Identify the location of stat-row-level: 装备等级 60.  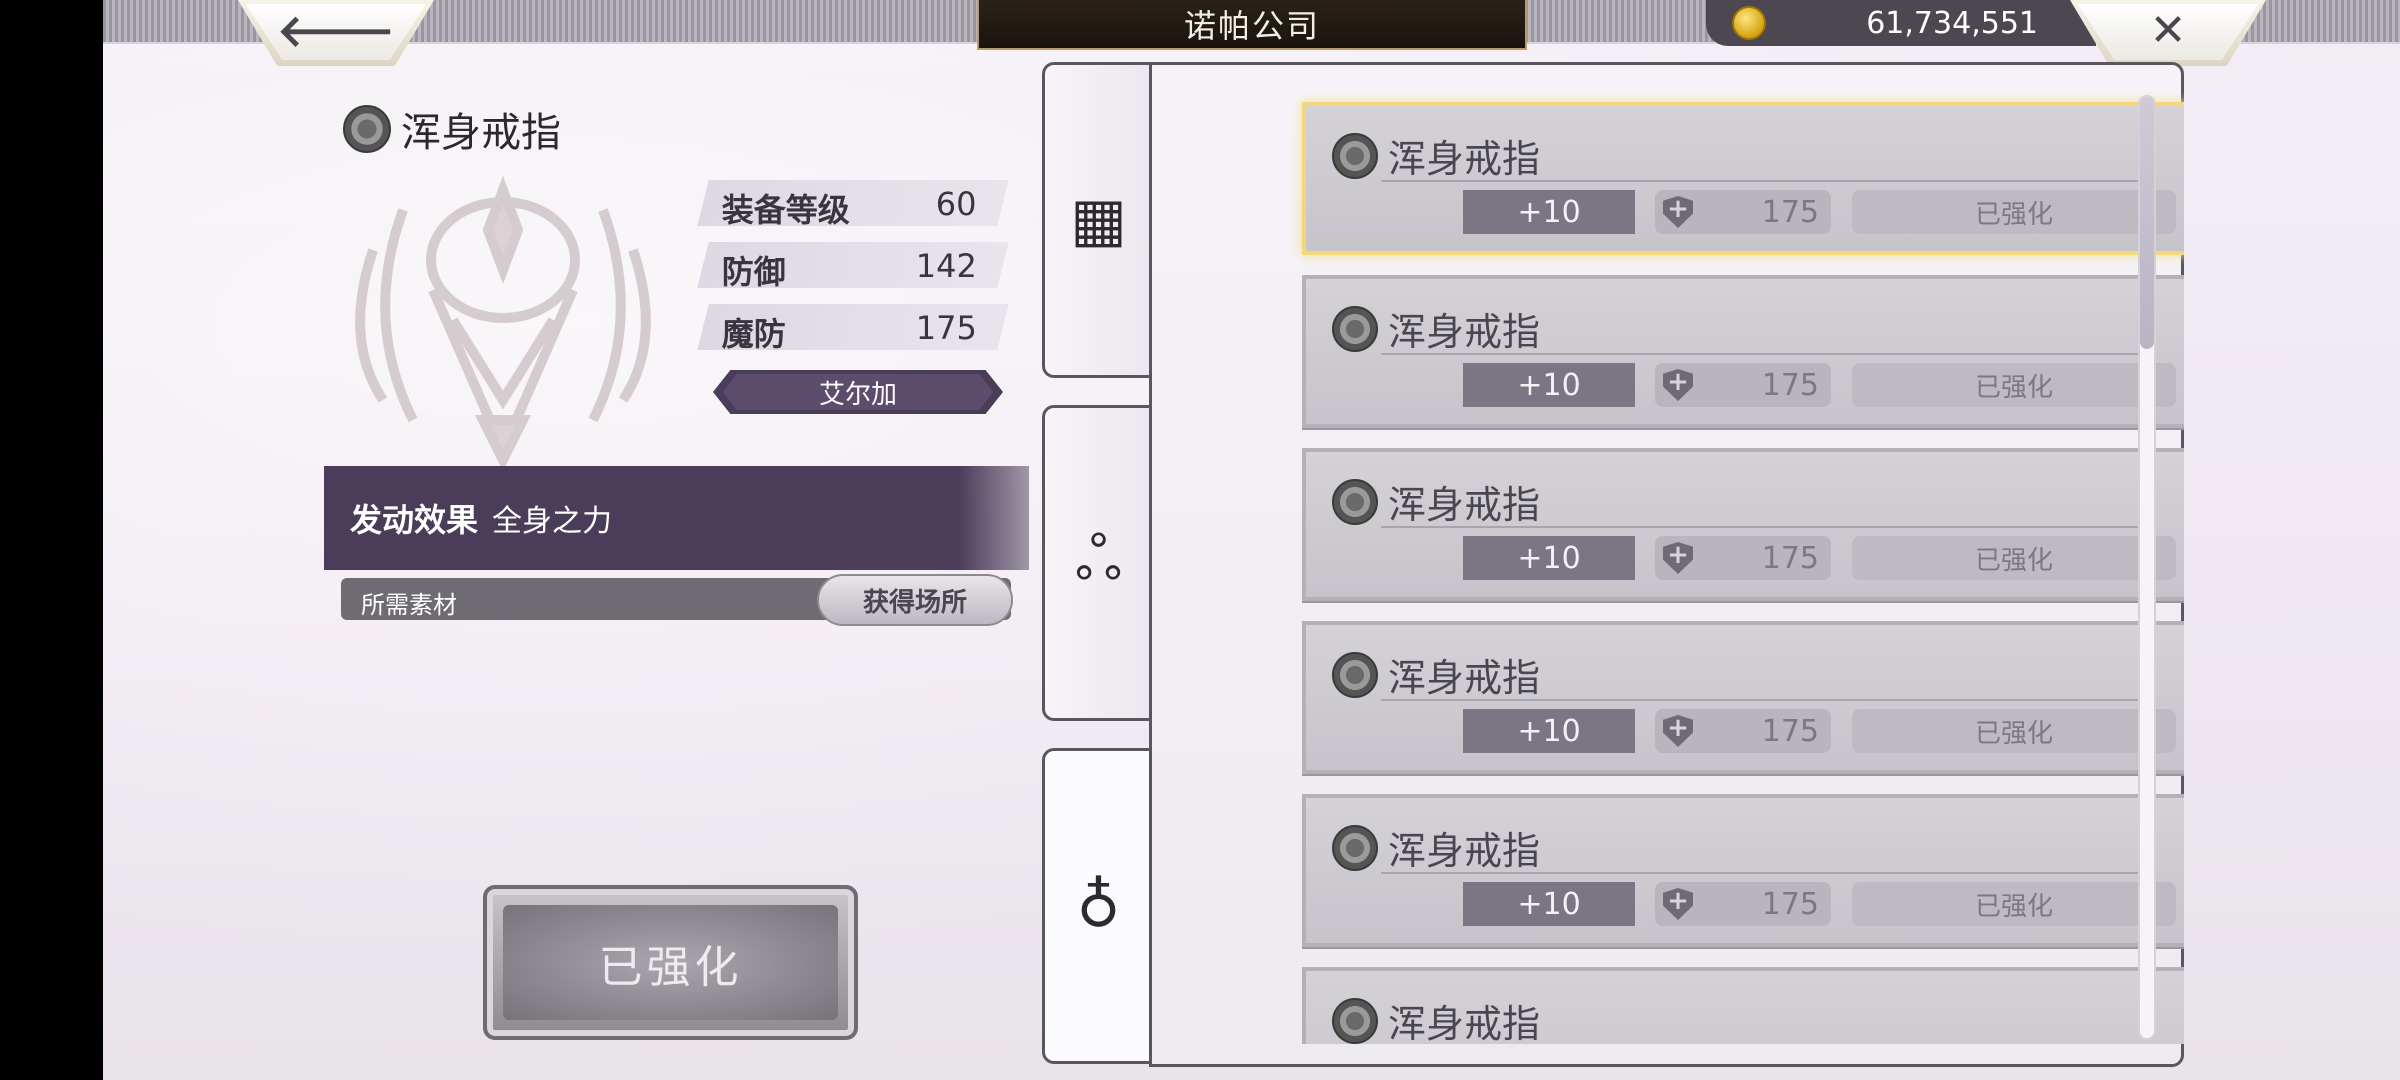
(853, 204).